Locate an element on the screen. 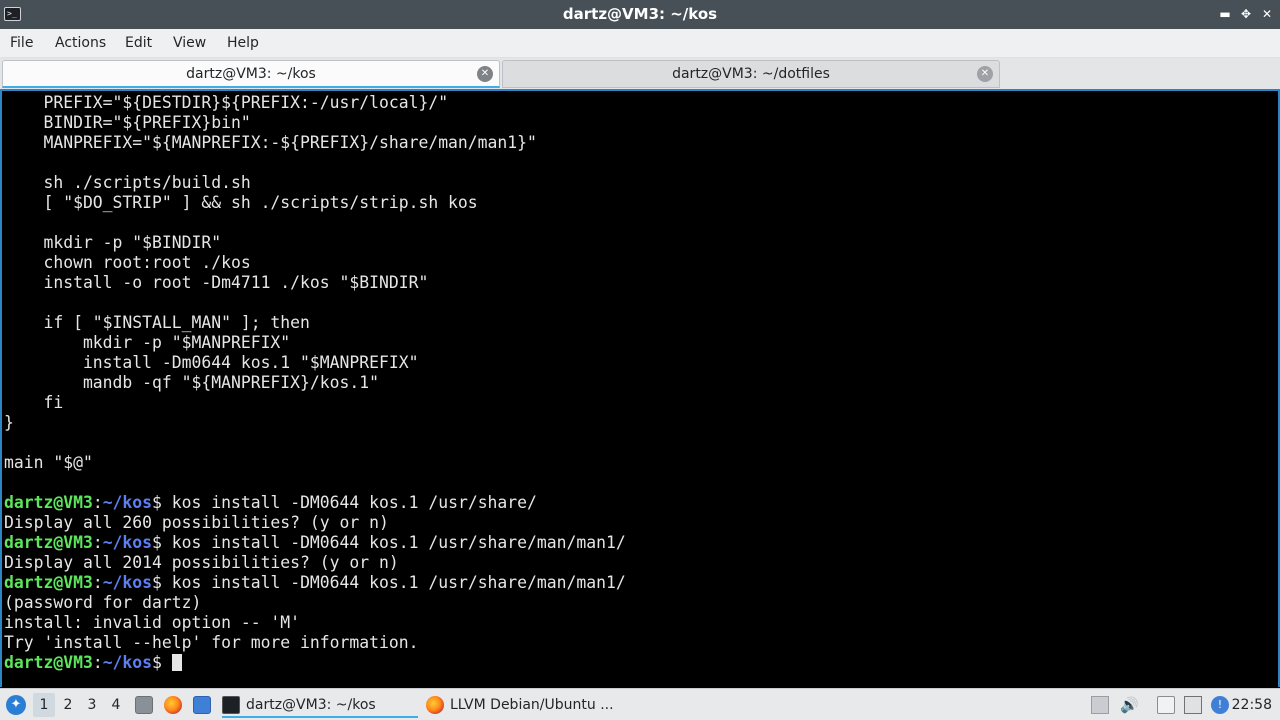  desktop-show-icon is located at coordinates (202, 705).